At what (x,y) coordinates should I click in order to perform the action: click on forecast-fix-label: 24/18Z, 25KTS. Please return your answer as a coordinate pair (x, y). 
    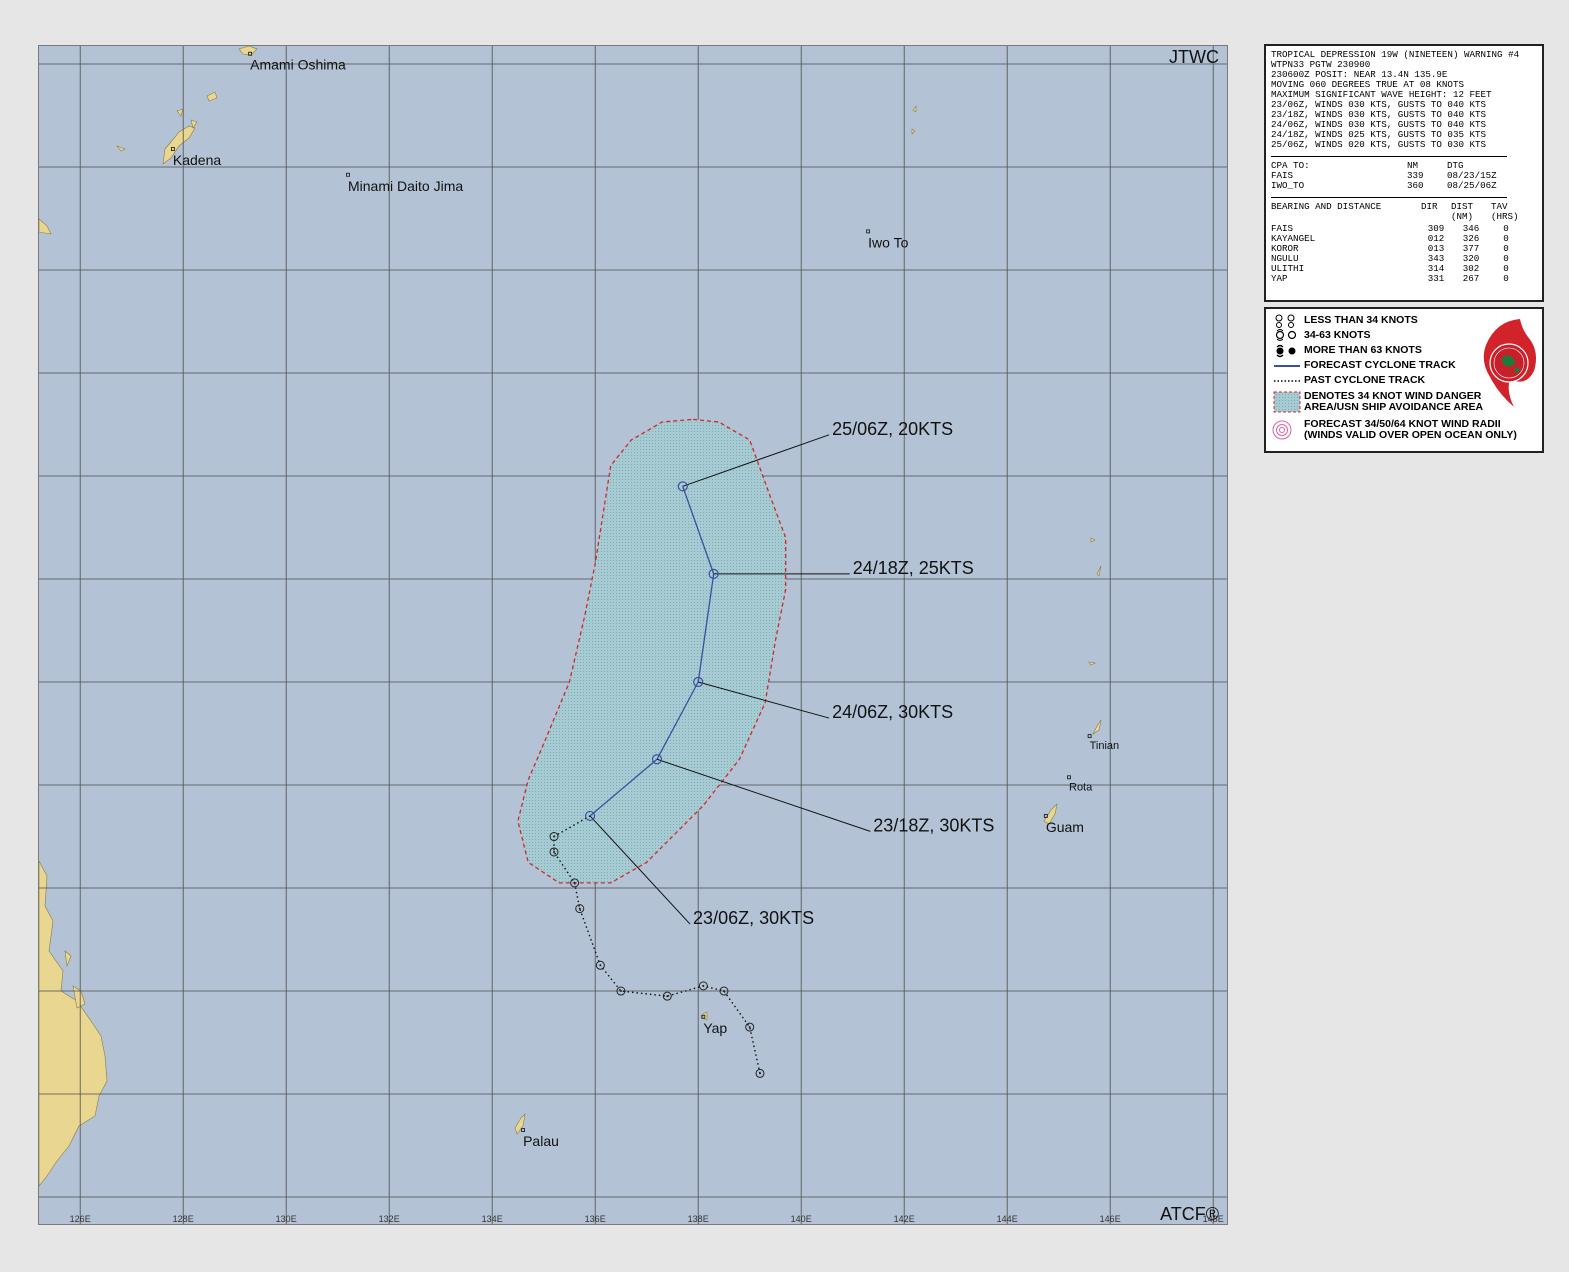
    Looking at the image, I should click on (913, 568).